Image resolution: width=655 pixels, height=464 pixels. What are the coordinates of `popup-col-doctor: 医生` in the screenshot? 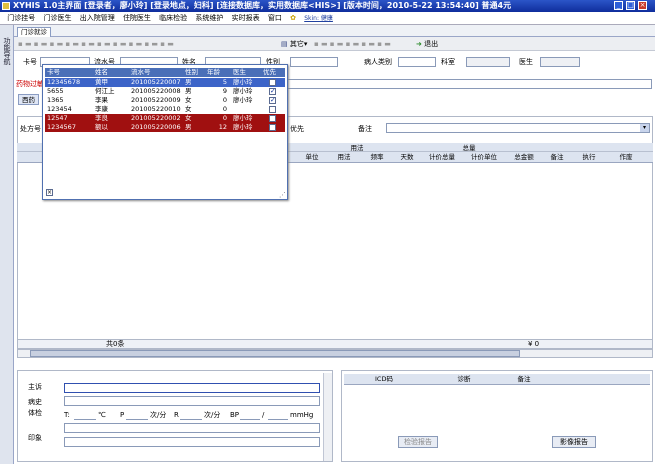 It's located at (248, 72).